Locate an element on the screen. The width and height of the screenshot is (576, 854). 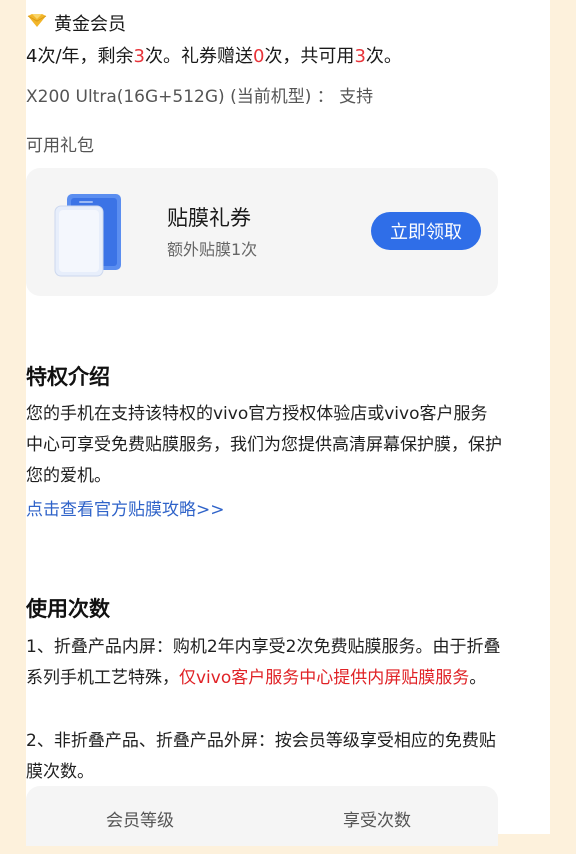
official-guide-link: 点击查看官方贴膜攻略>> is located at coordinates (125, 507).